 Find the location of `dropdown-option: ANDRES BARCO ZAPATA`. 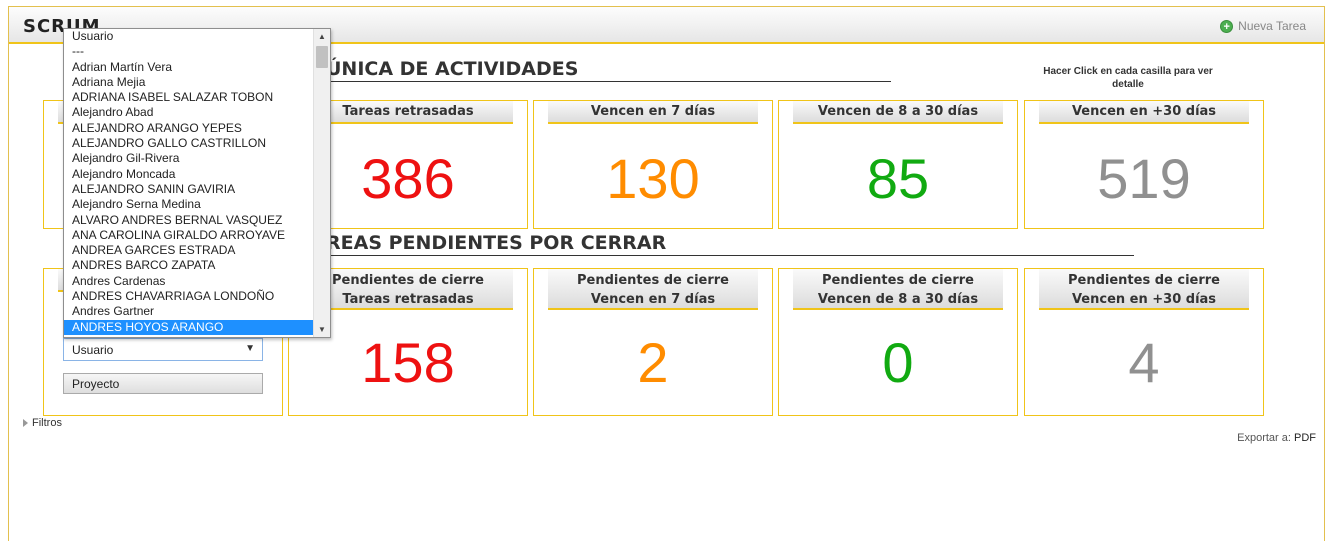

dropdown-option: ANDRES BARCO ZAPATA is located at coordinates (189, 265).